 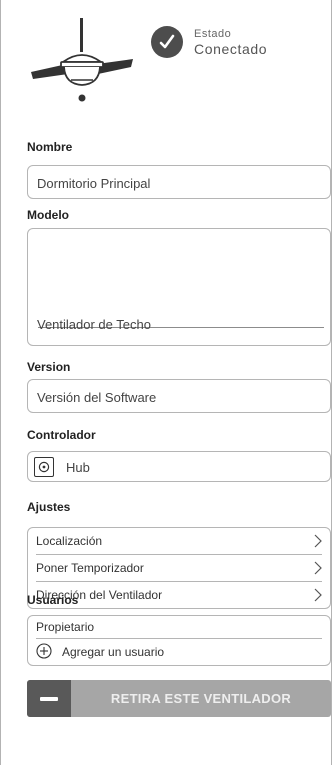 I want to click on settings-heading: Ajustes, so click(x=49, y=507).